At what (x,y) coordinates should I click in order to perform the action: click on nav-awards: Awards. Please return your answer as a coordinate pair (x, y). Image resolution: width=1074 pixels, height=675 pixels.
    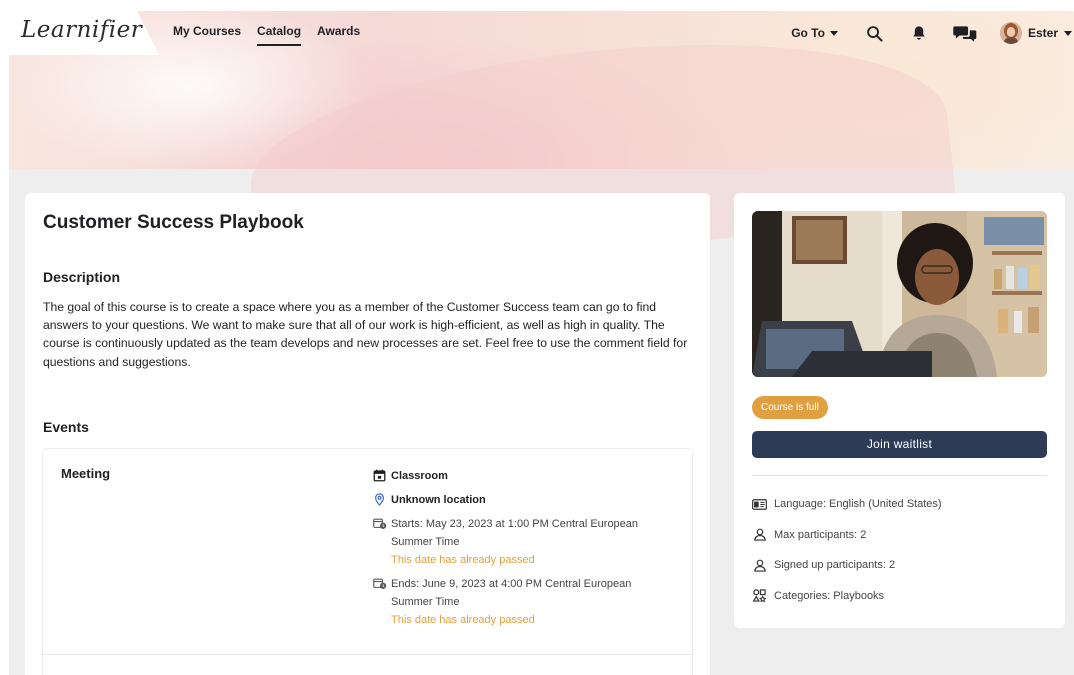
    Looking at the image, I should click on (338, 33).